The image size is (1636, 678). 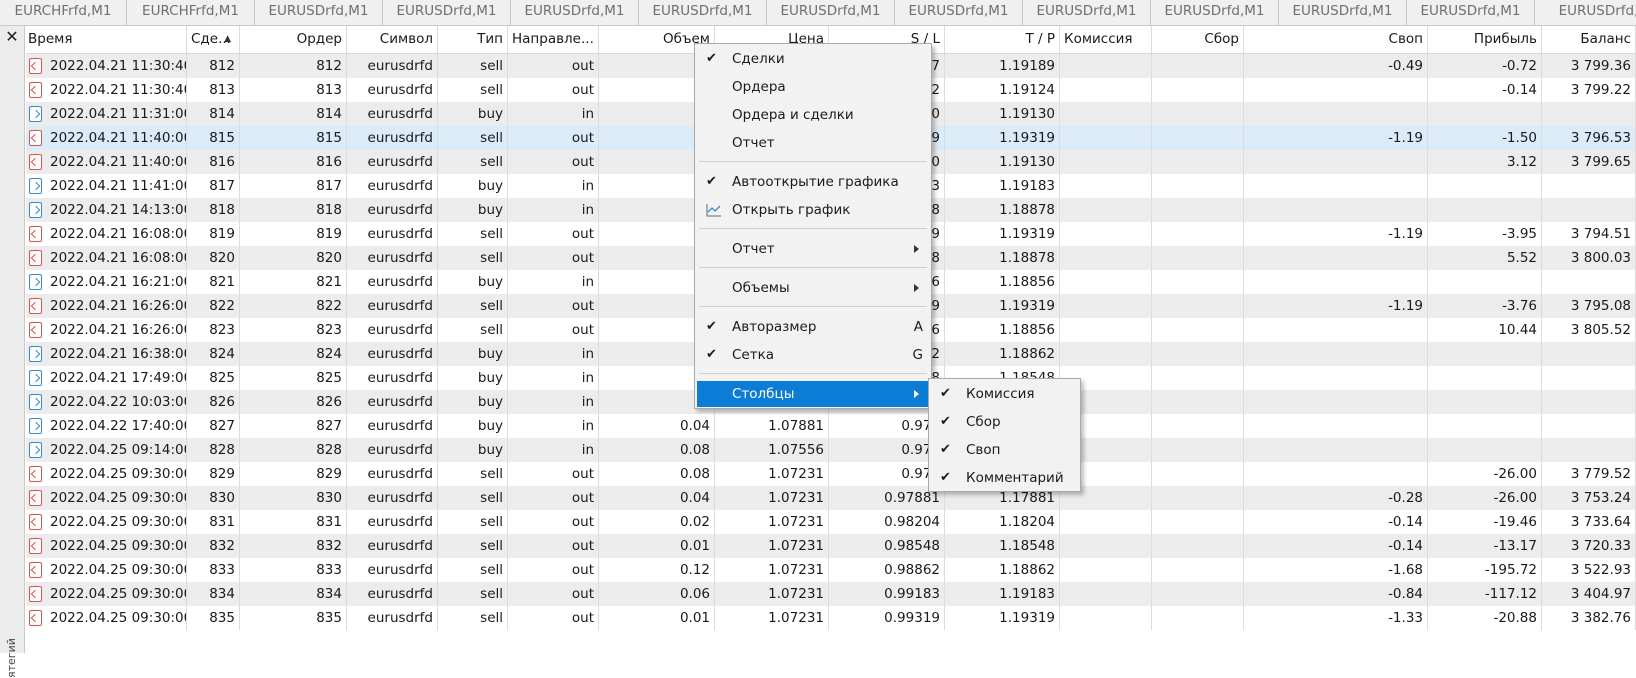 I want to click on cell-deal: 817, so click(x=213, y=186).